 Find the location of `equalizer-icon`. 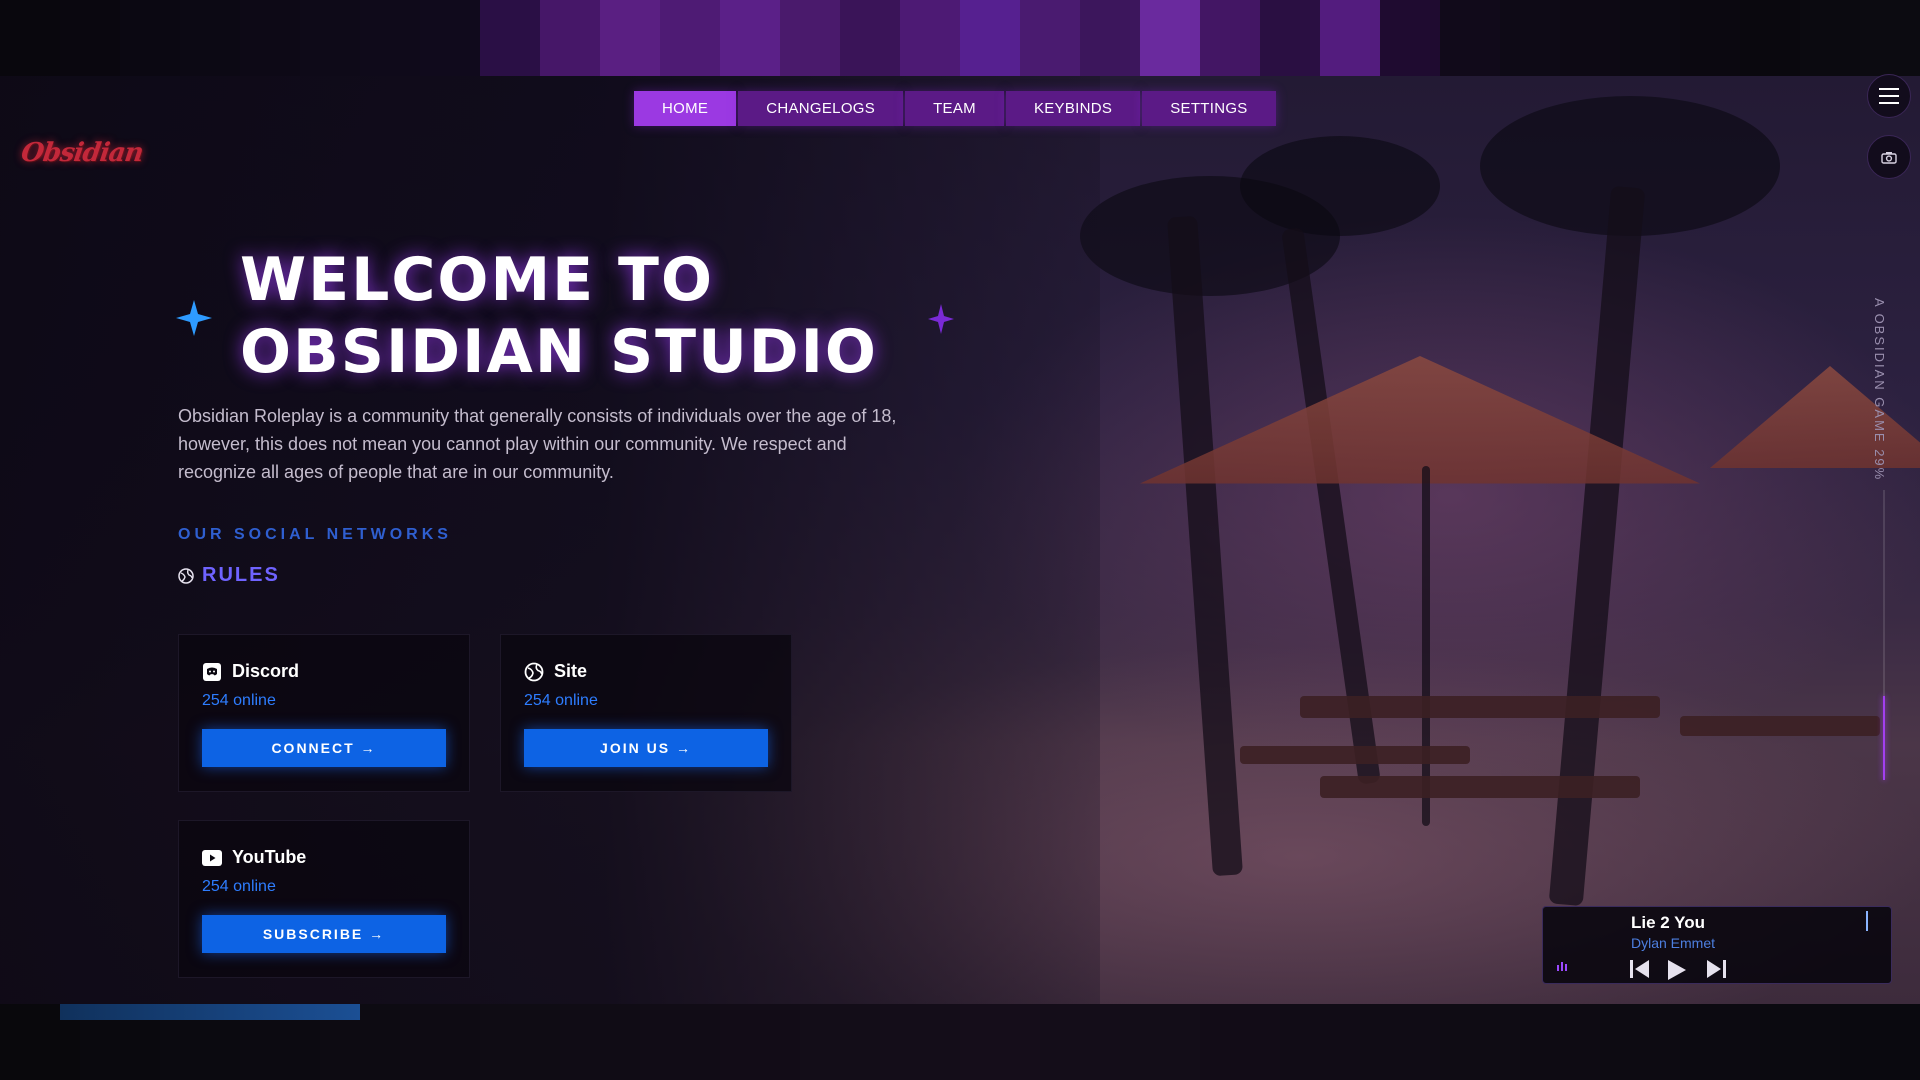

equalizer-icon is located at coordinates (1562, 966).